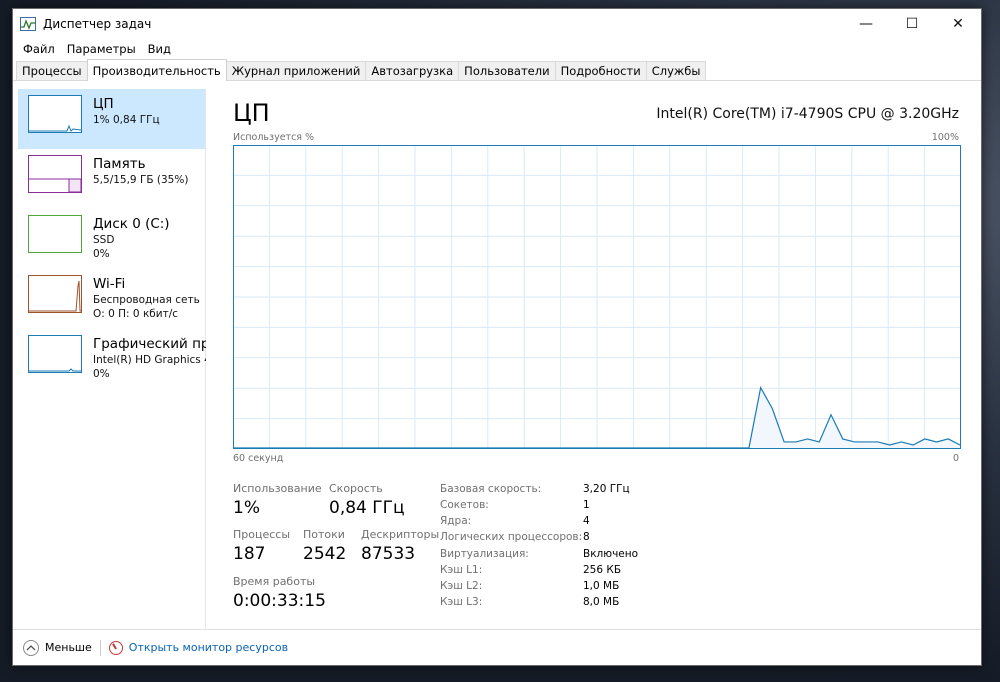 This screenshot has width=1000, height=682. I want to click on graph-axis-zero: 0, so click(955, 458).